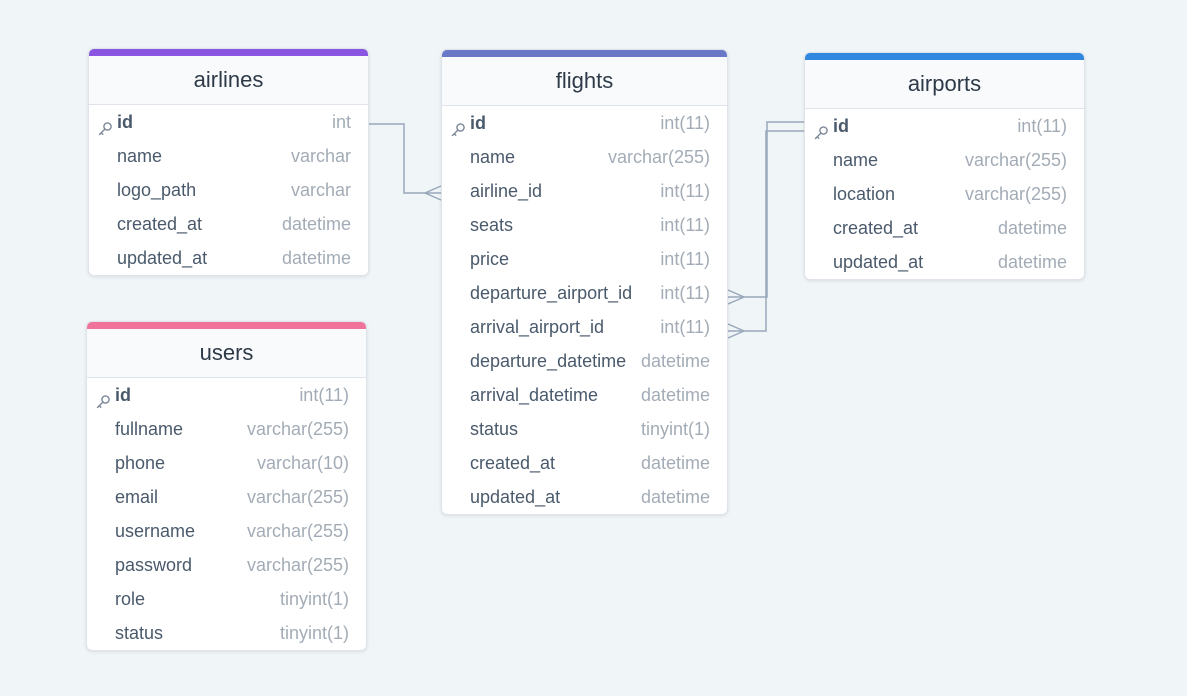 Image resolution: width=1187 pixels, height=696 pixels. What do you see at coordinates (584, 191) in the screenshot?
I see `field-row-airline-id: airline_id int(11)` at bounding box center [584, 191].